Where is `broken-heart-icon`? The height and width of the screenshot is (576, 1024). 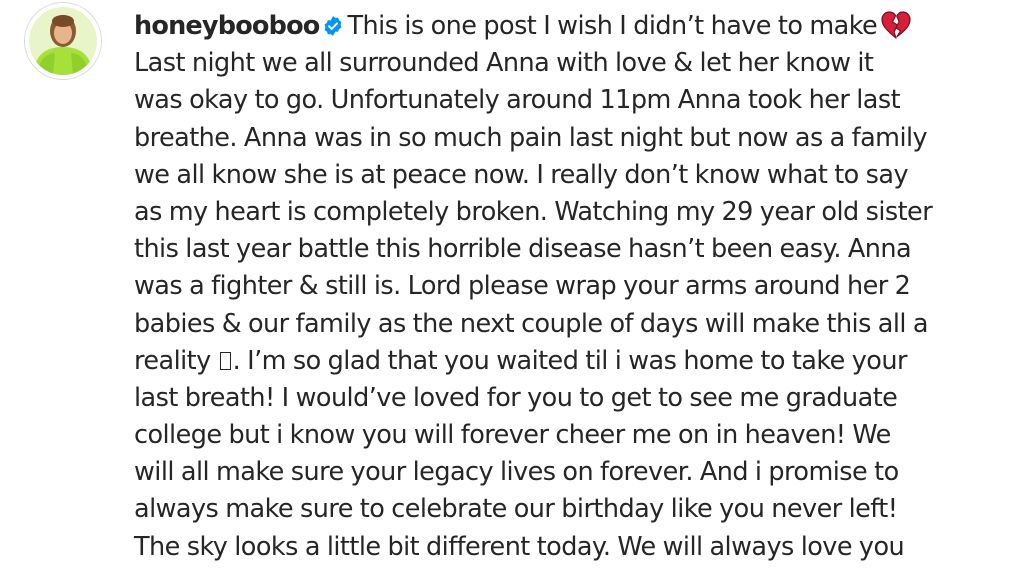 broken-heart-icon is located at coordinates (896, 30).